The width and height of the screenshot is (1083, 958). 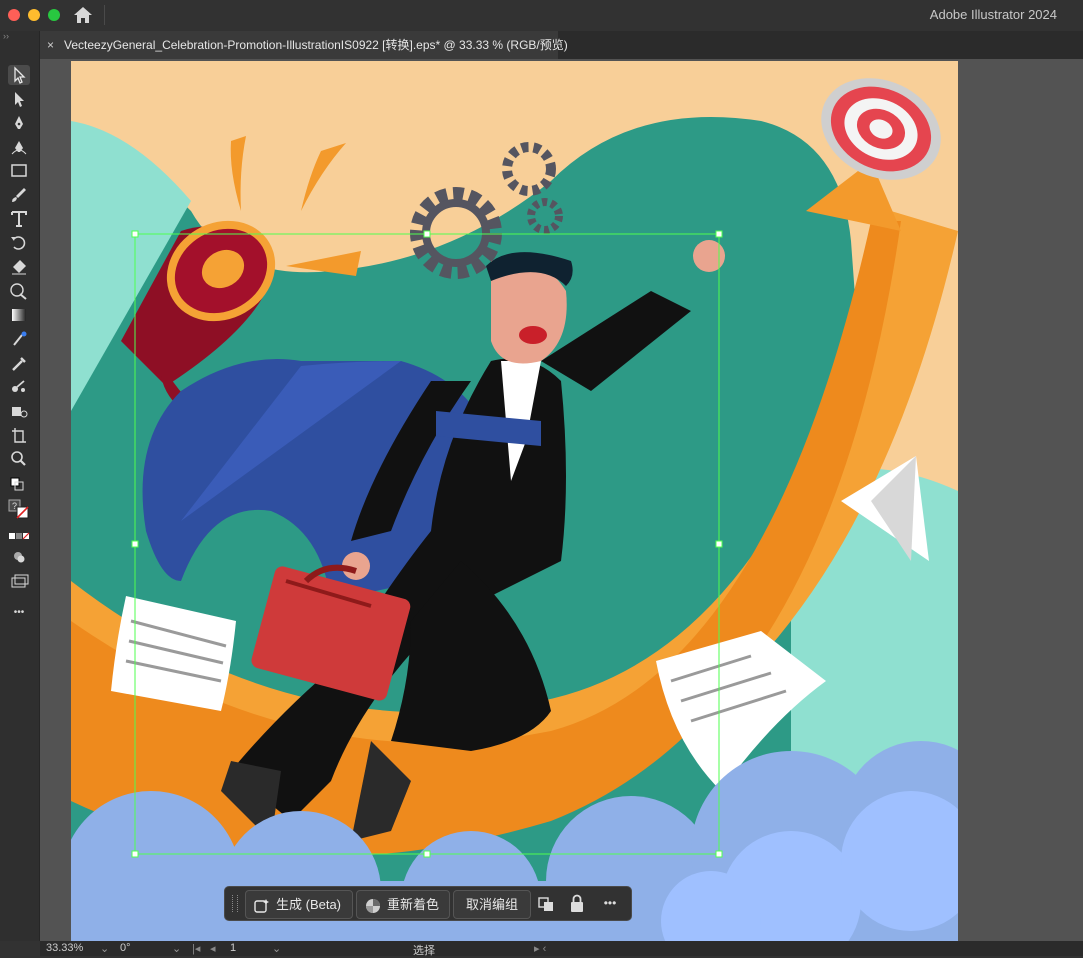 What do you see at coordinates (19, 581) in the screenshot?
I see `screen-mode-icon` at bounding box center [19, 581].